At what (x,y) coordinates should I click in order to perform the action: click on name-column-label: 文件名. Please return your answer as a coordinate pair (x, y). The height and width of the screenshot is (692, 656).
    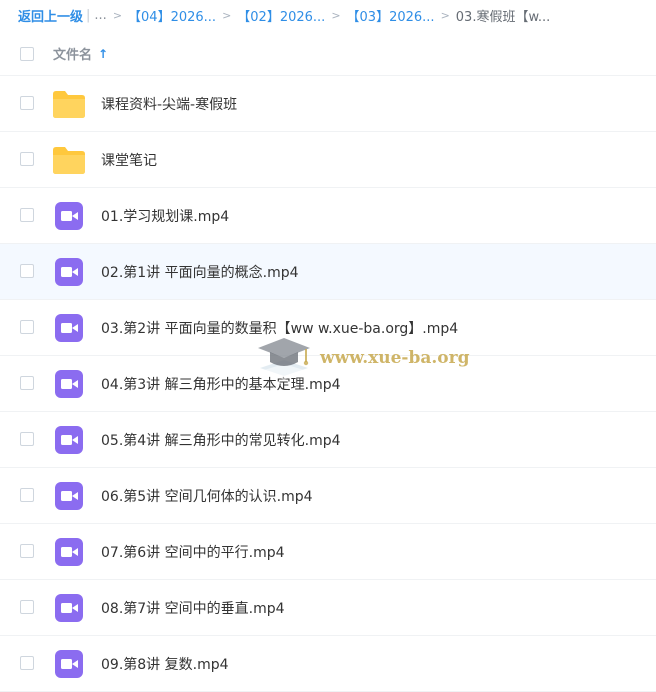
    Looking at the image, I should click on (73, 55).